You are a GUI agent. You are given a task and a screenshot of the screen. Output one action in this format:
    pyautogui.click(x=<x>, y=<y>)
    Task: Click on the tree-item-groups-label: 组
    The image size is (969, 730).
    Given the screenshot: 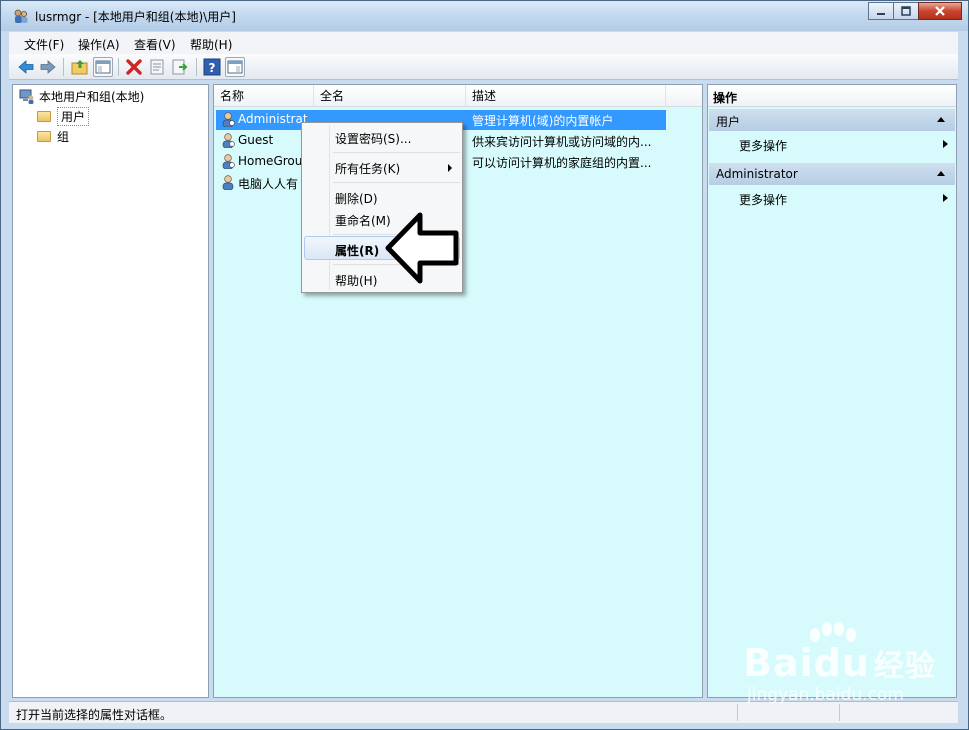 What is the action you would take?
    pyautogui.click(x=63, y=136)
    